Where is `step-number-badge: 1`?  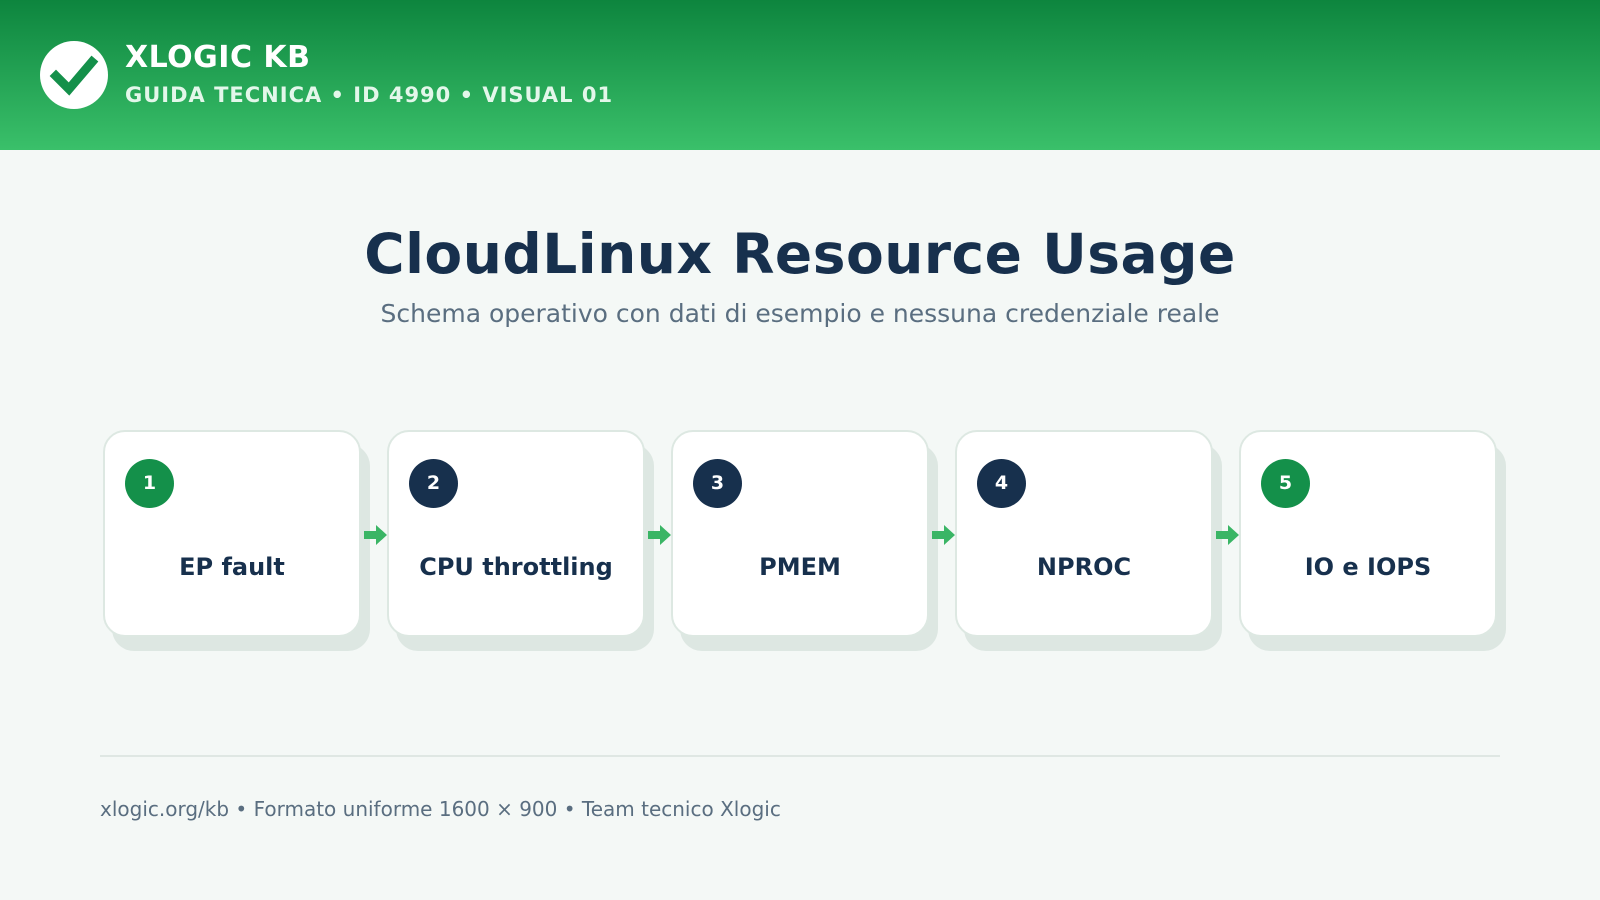 step-number-badge: 1 is located at coordinates (149, 483).